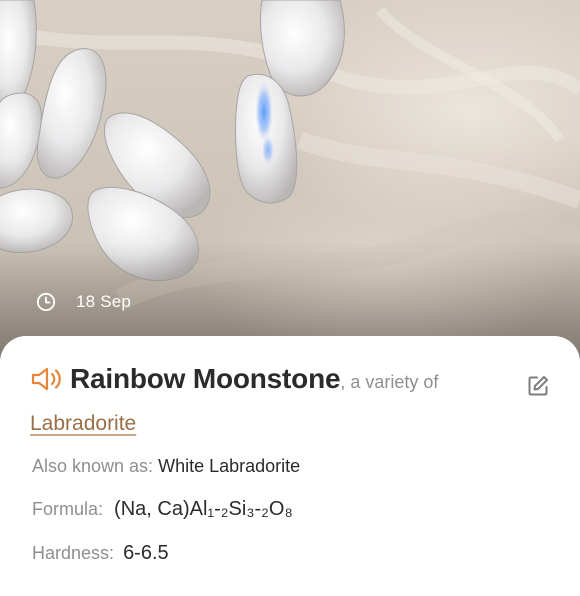 Image resolution: width=580 pixels, height=596 pixels. I want to click on edit-icon, so click(538, 386).